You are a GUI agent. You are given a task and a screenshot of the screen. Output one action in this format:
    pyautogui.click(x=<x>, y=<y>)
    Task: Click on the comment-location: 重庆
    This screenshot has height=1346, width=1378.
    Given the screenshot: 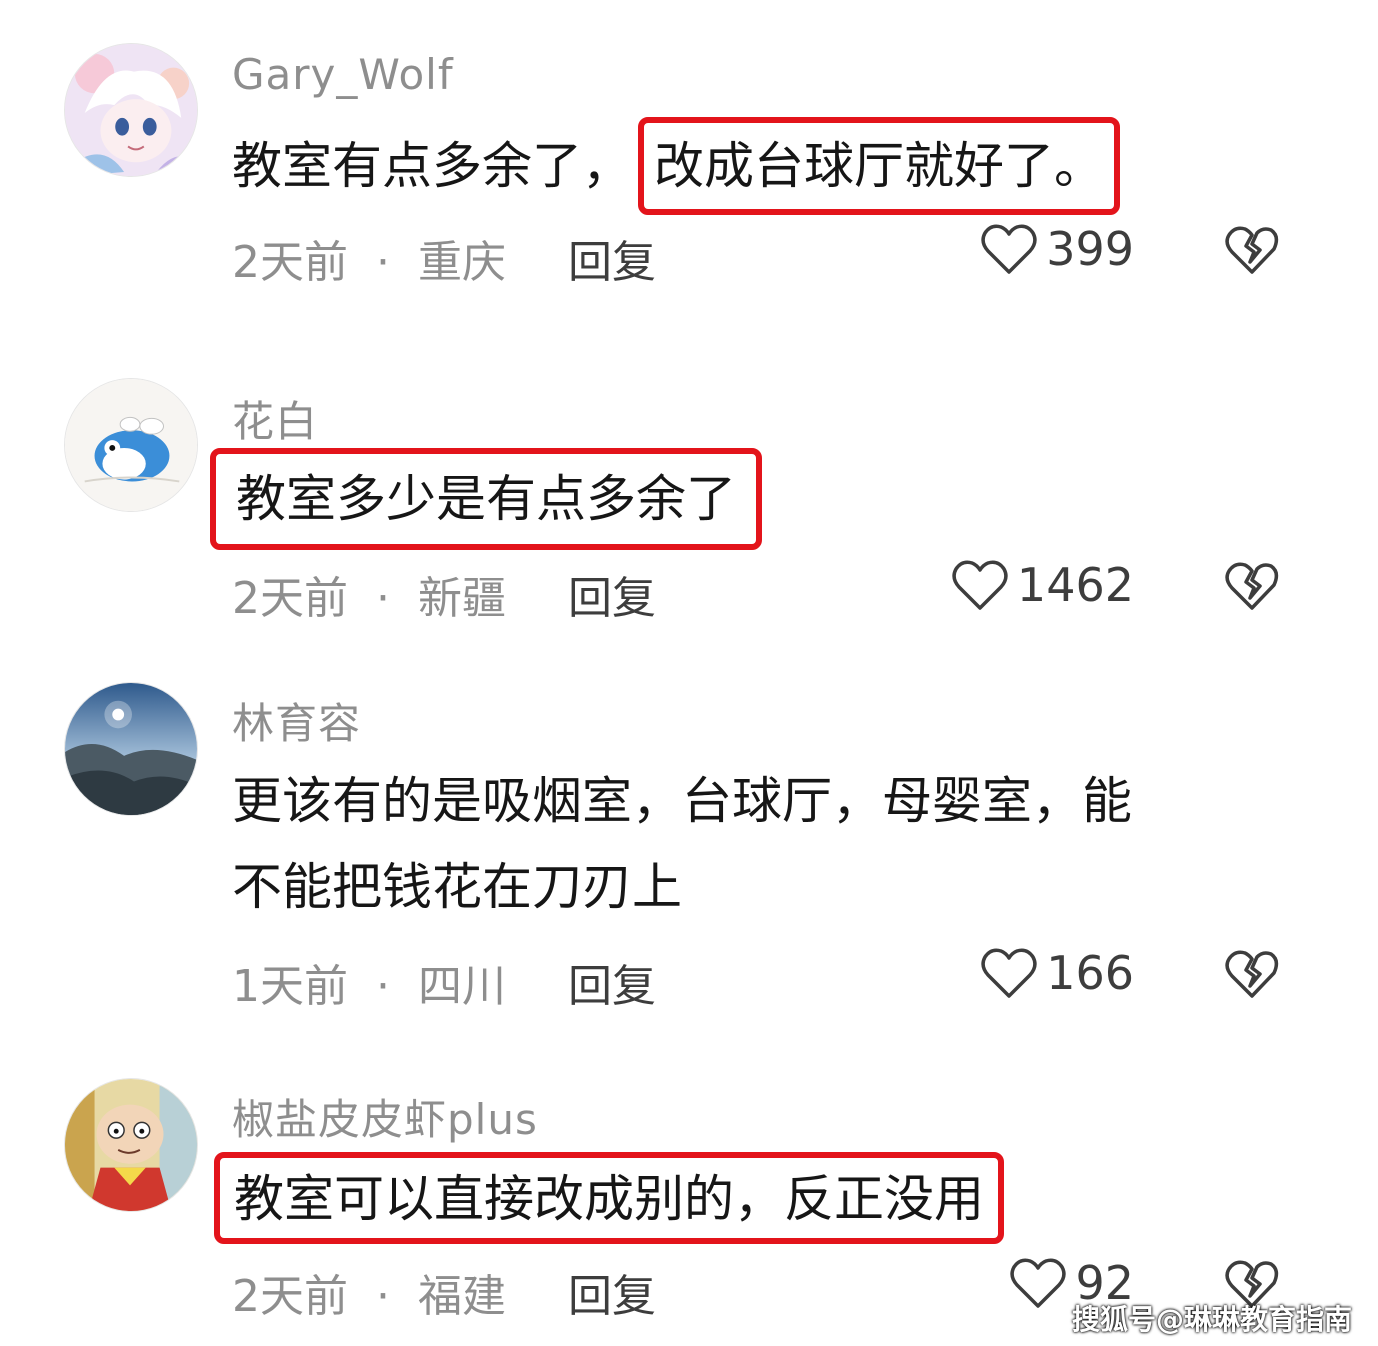 What is the action you would take?
    pyautogui.click(x=462, y=262)
    